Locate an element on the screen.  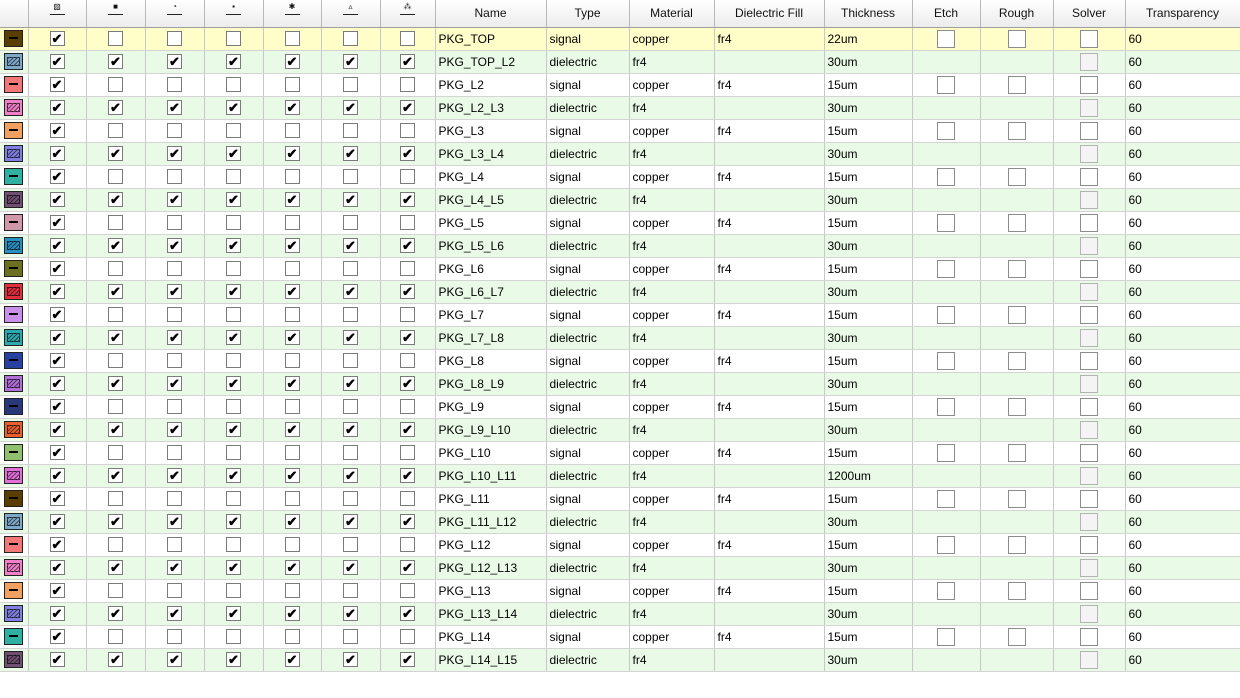
layer-column-header: ▪ is located at coordinates (234, 14).